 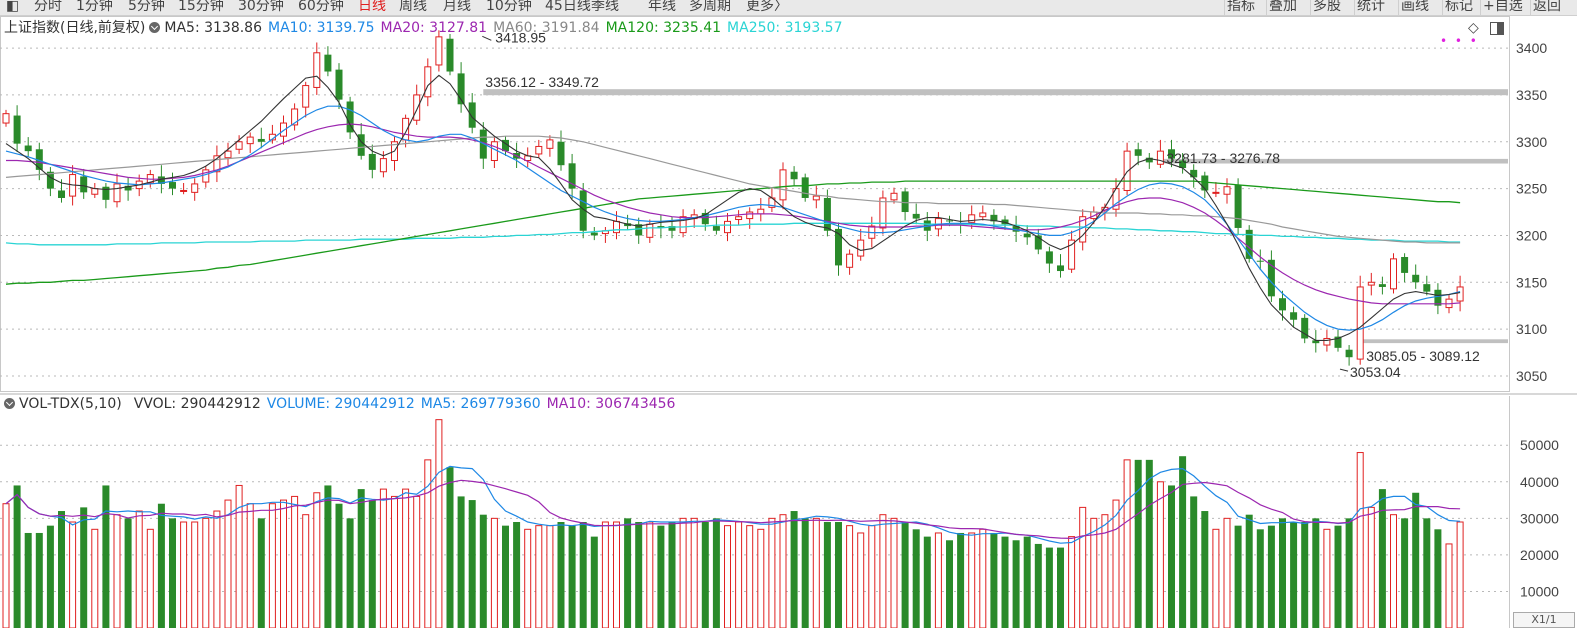 What do you see at coordinates (509, 7) in the screenshot?
I see `period-tab-9: 10分钟` at bounding box center [509, 7].